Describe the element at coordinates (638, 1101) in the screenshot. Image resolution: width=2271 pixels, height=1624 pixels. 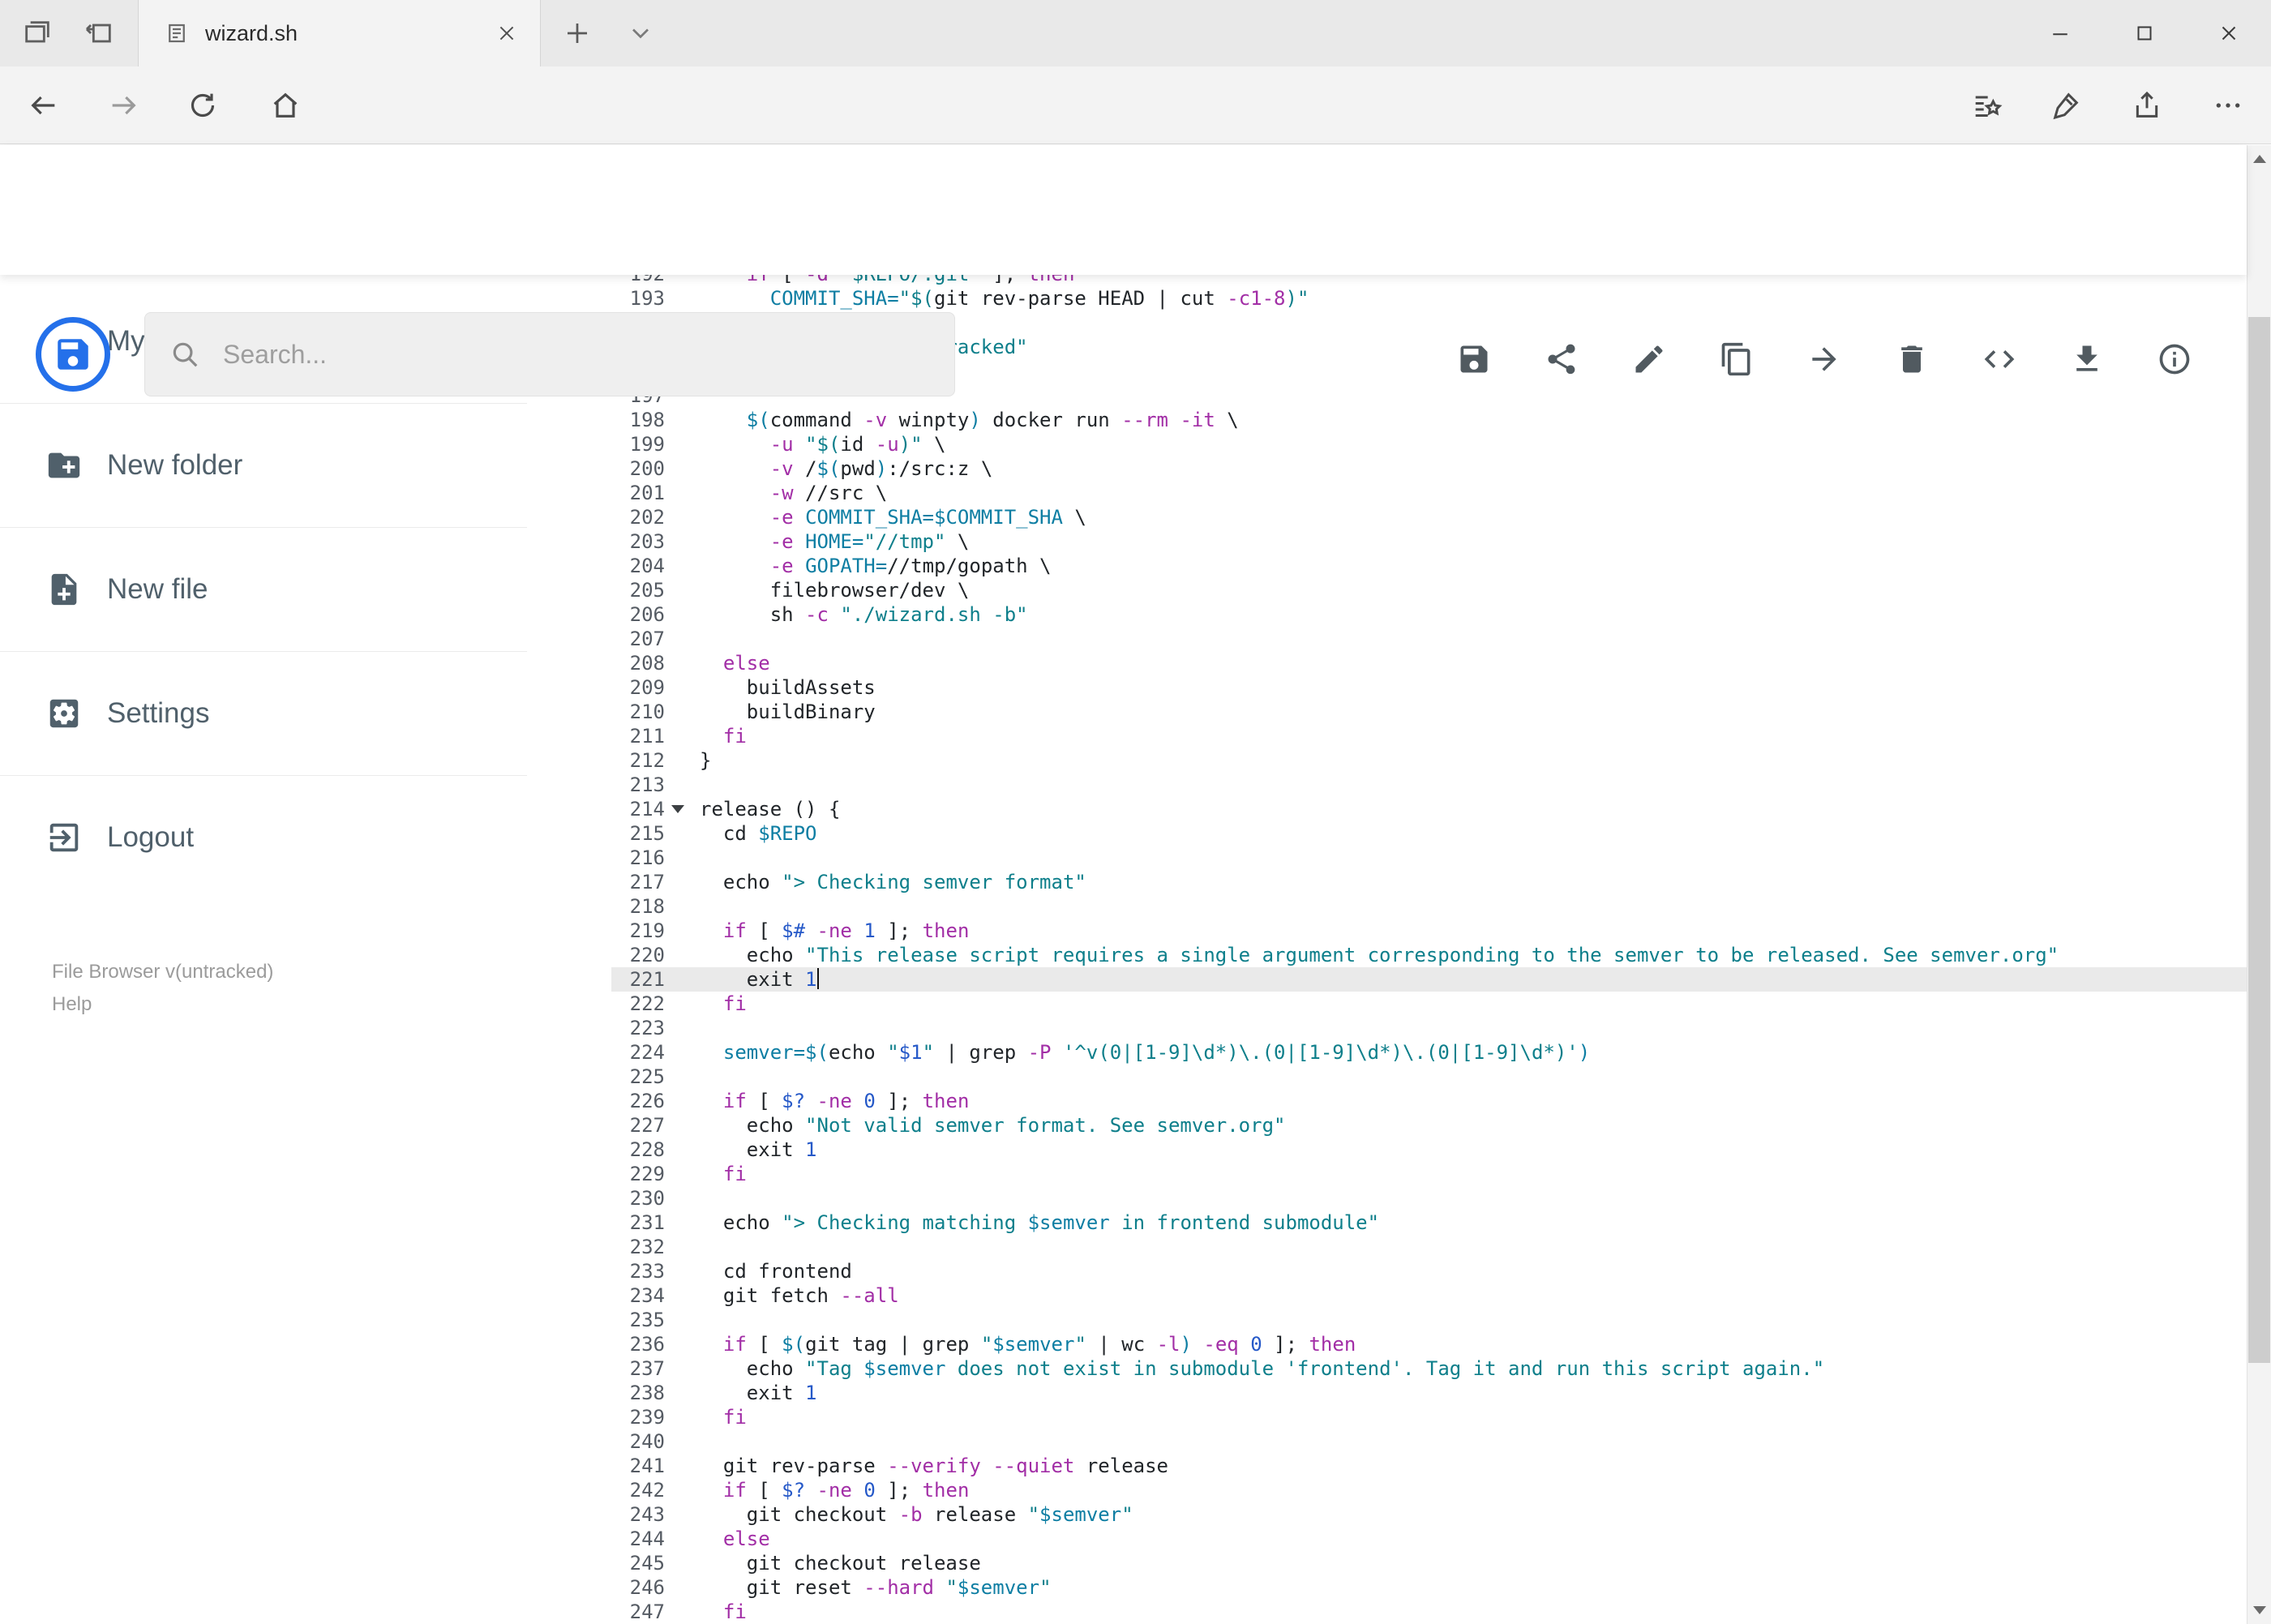
I see `line-number: 226` at that location.